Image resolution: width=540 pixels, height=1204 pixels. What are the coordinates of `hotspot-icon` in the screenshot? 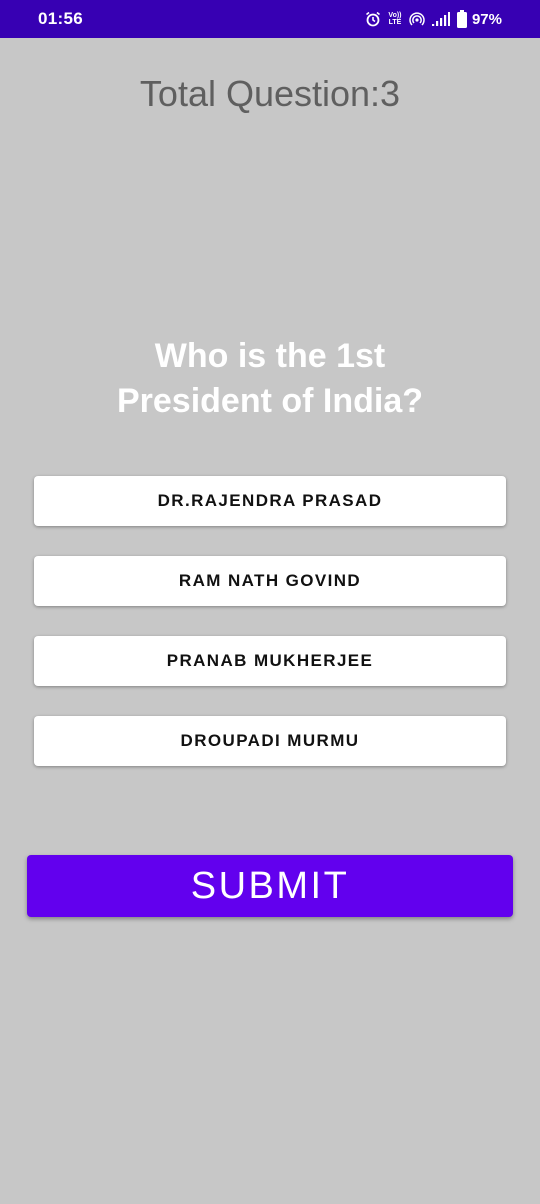 It's located at (417, 19).